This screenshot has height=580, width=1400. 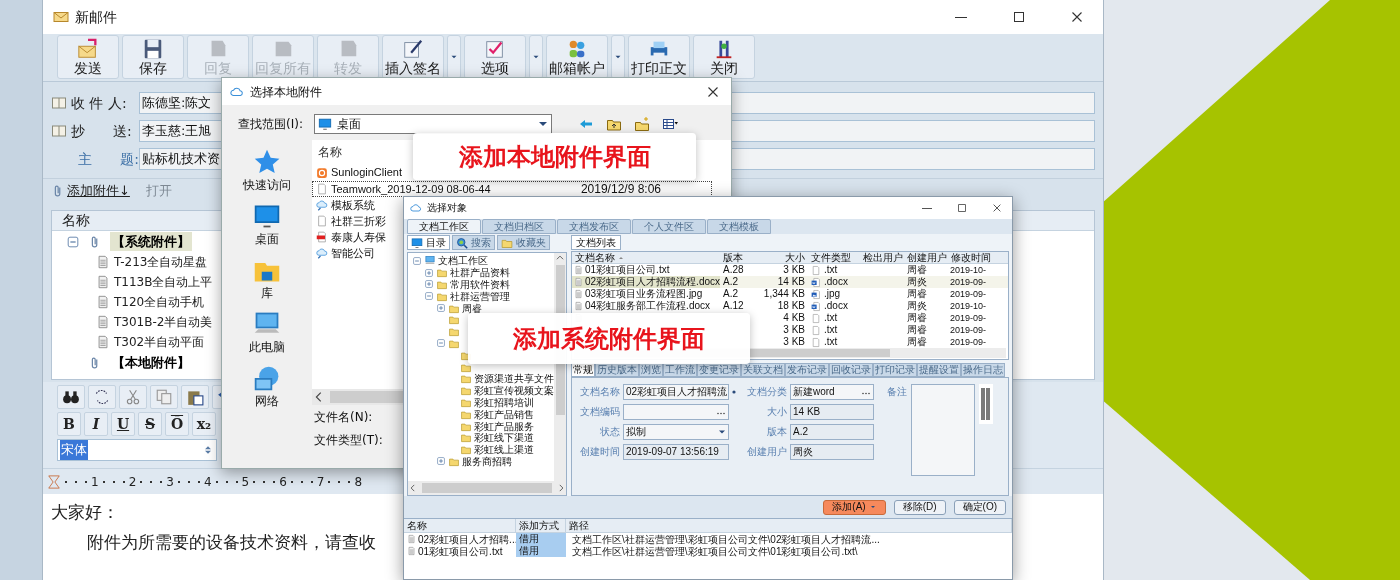 What do you see at coordinates (832, 452) in the screenshot?
I see `text-field: 周炎` at bounding box center [832, 452].